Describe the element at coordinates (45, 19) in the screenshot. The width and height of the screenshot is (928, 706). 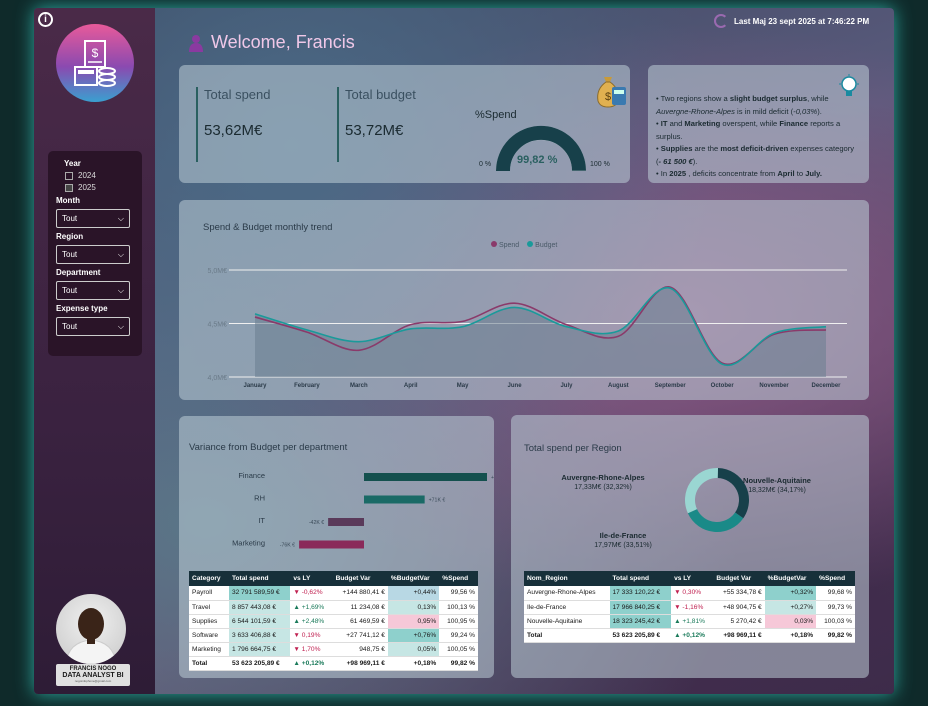
I see `info-icon: i` at that location.